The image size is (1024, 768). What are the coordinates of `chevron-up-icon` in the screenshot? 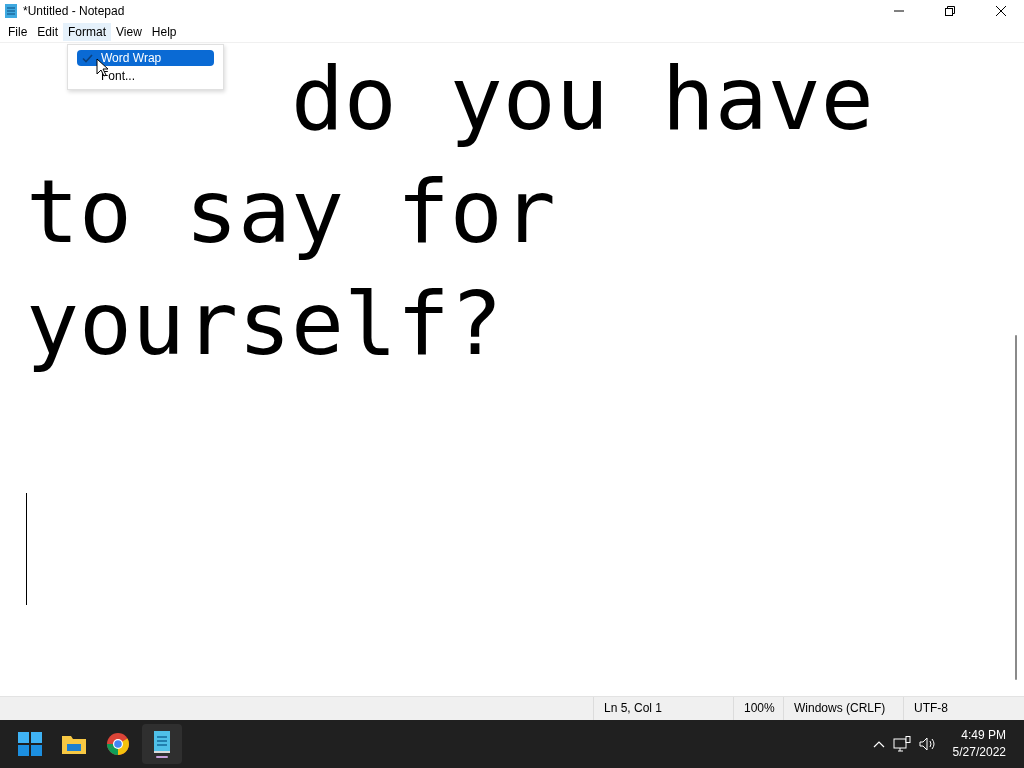 It's located at (878, 744).